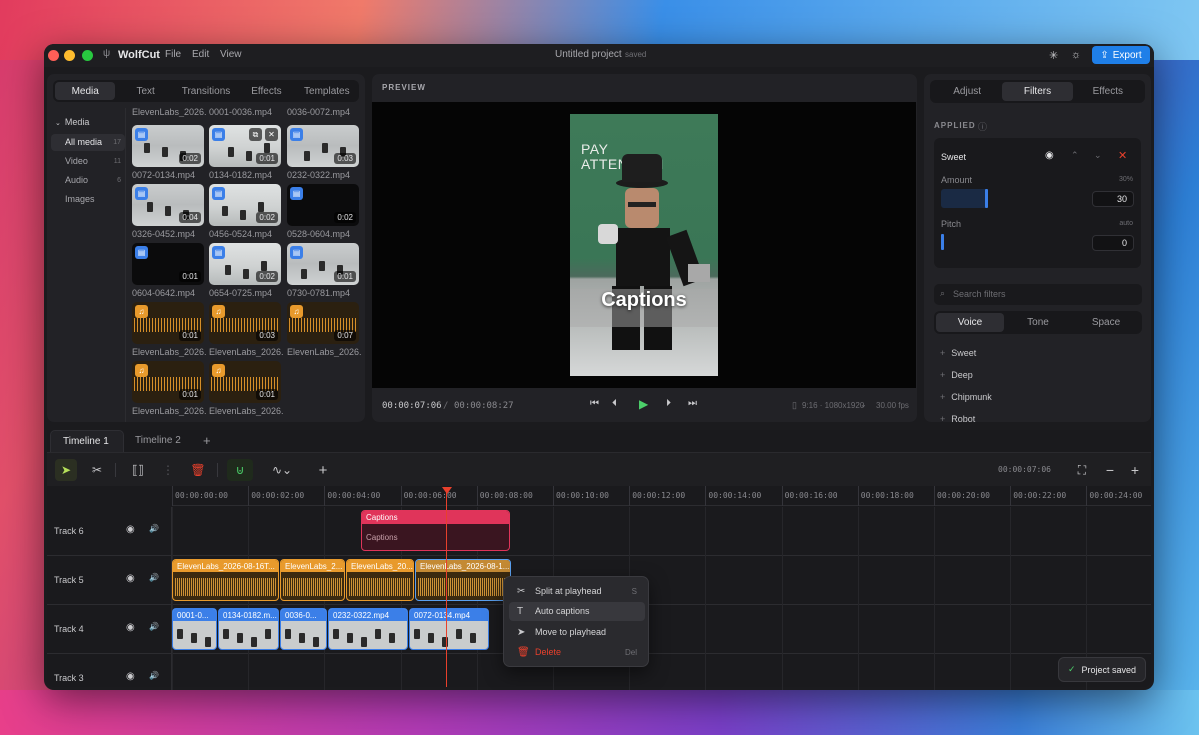 This screenshot has height=735, width=1199. What do you see at coordinates (964, 198) in the screenshot?
I see `amount-slider` at bounding box center [964, 198].